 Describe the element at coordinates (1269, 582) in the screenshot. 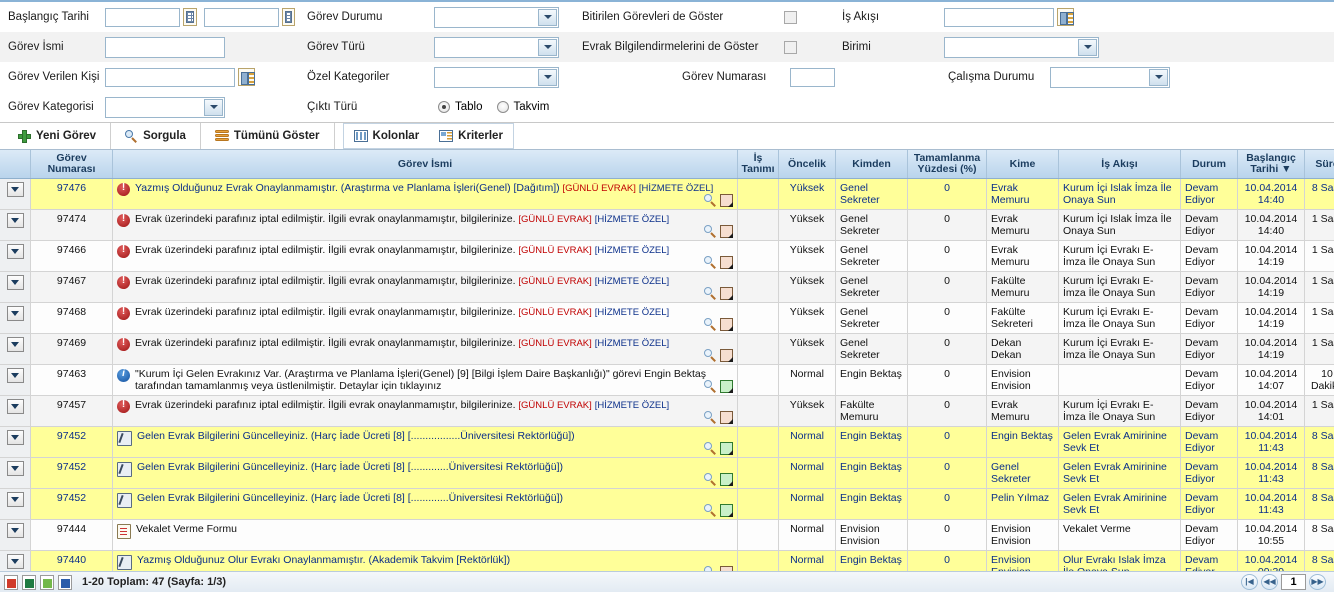

I see `prev-page-button: ◀◀` at that location.